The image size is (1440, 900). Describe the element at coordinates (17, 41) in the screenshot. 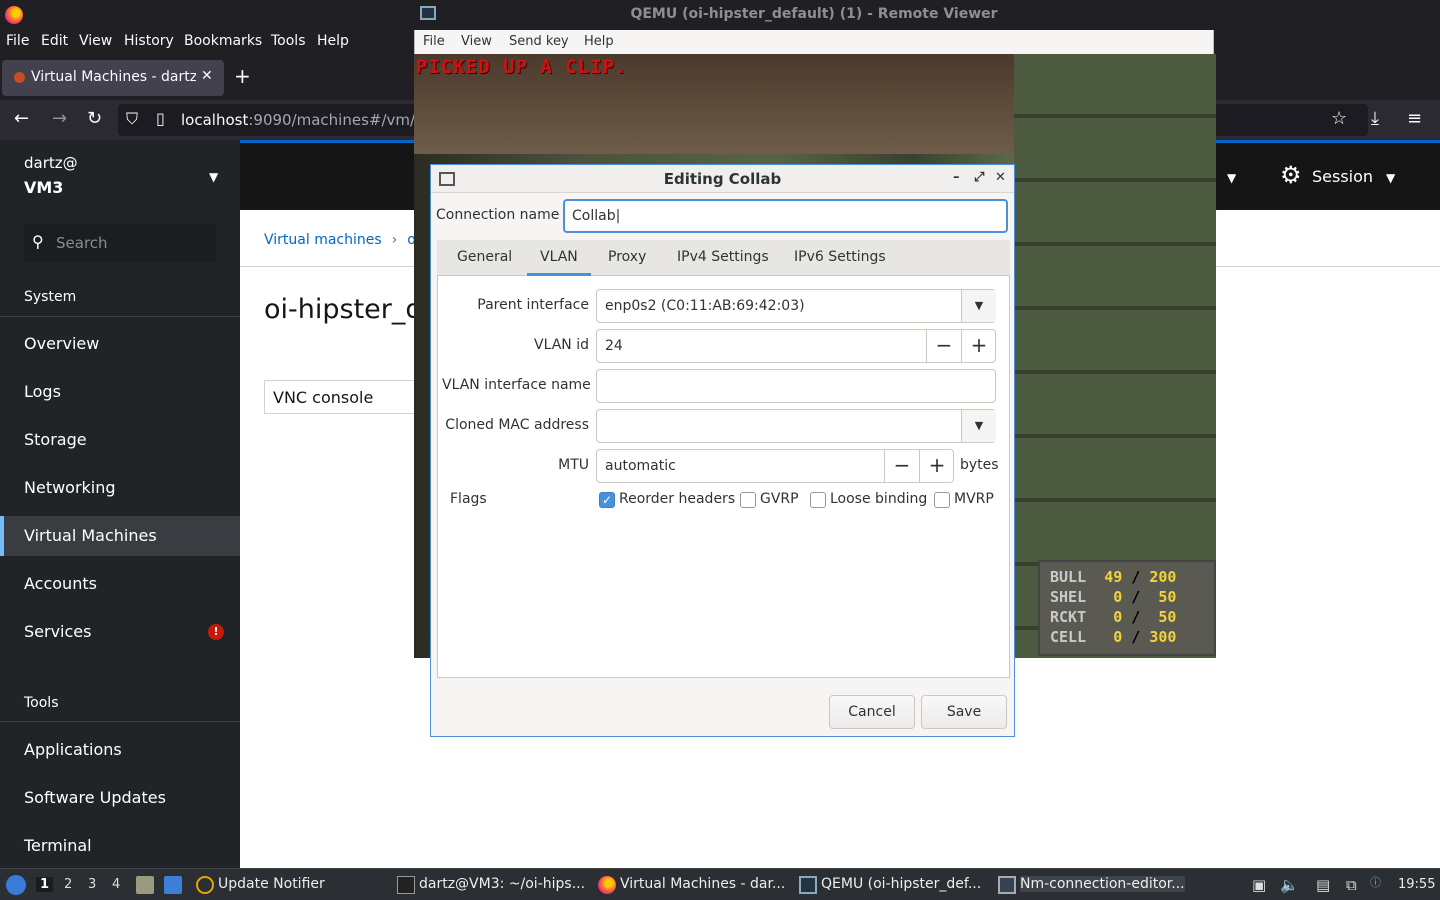

I see `menu-file: File` at that location.